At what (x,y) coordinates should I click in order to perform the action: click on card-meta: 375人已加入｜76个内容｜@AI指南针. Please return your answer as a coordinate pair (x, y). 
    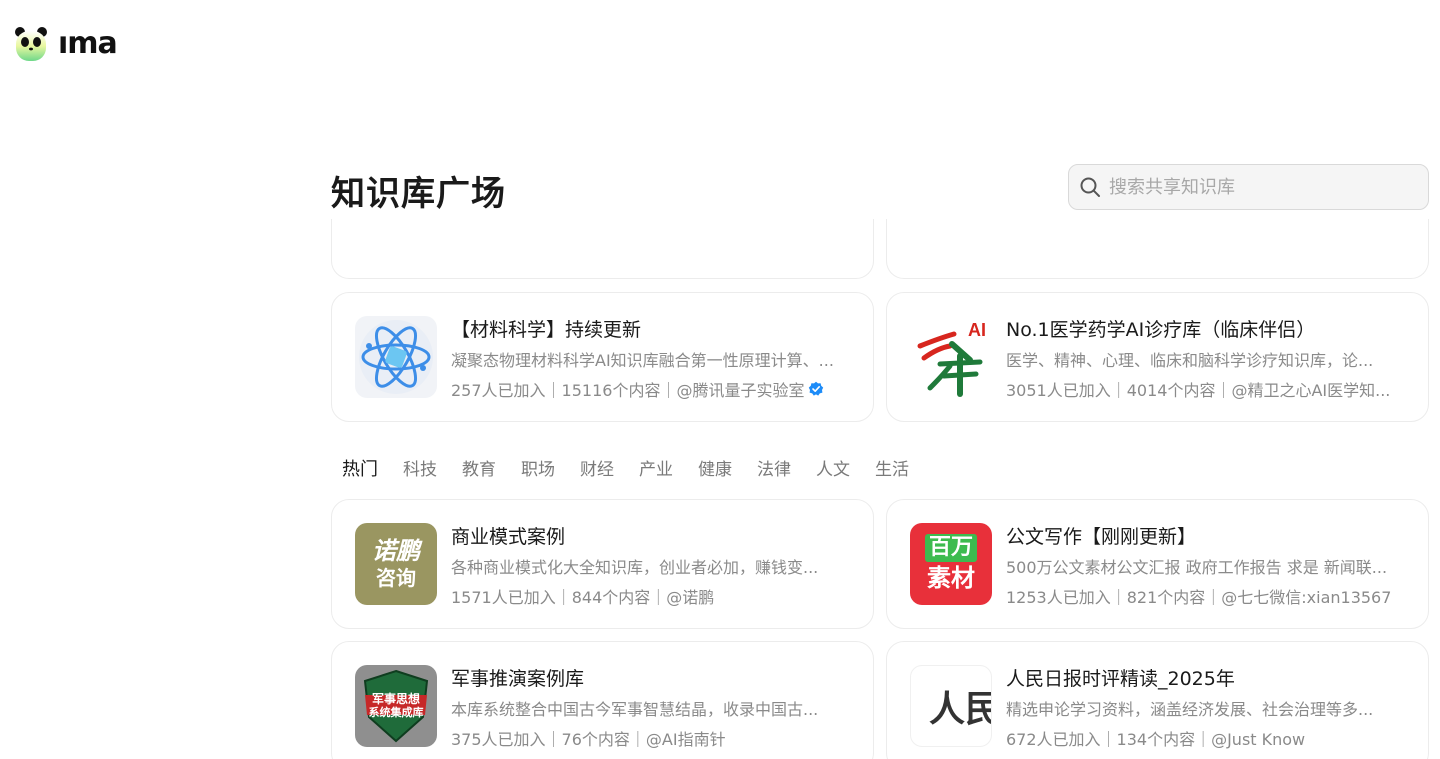
    Looking at the image, I should click on (653, 738).